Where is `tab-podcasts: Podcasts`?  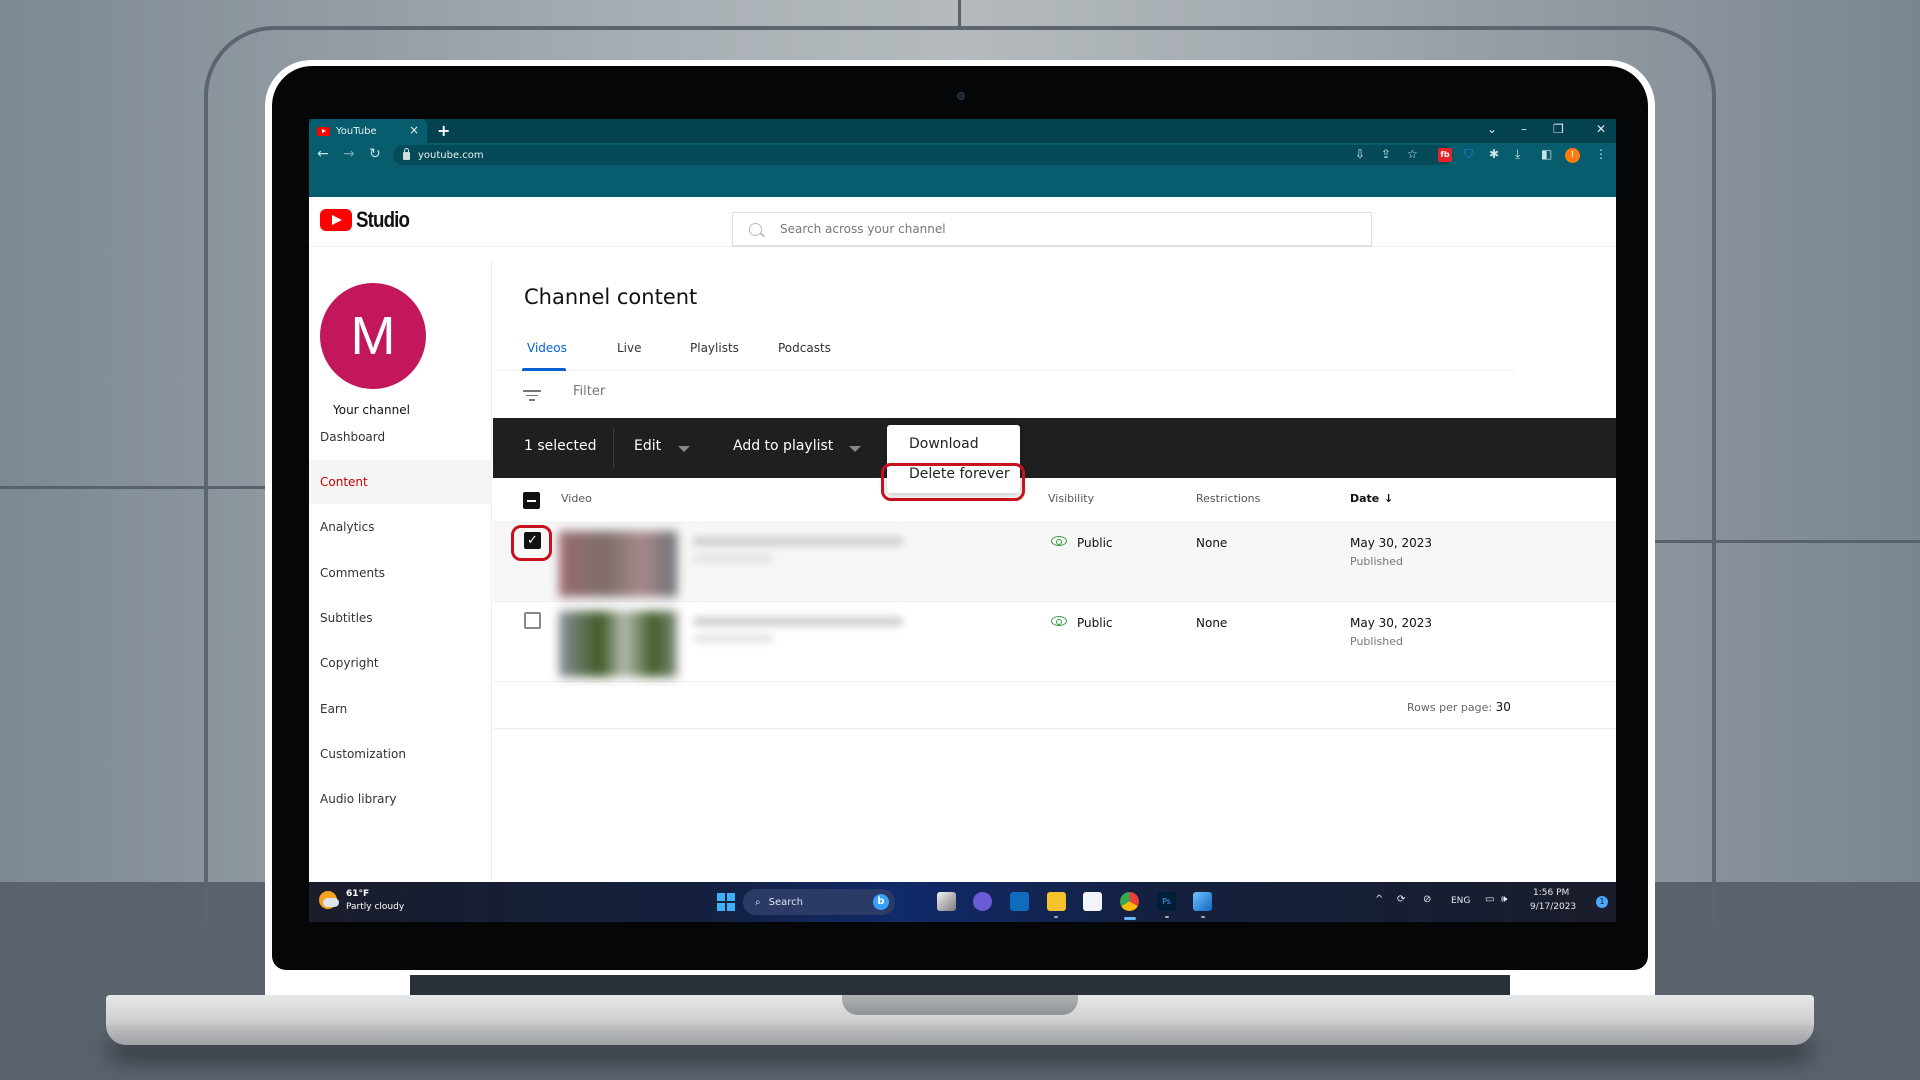
tab-podcasts: Podcasts is located at coordinates (804, 348).